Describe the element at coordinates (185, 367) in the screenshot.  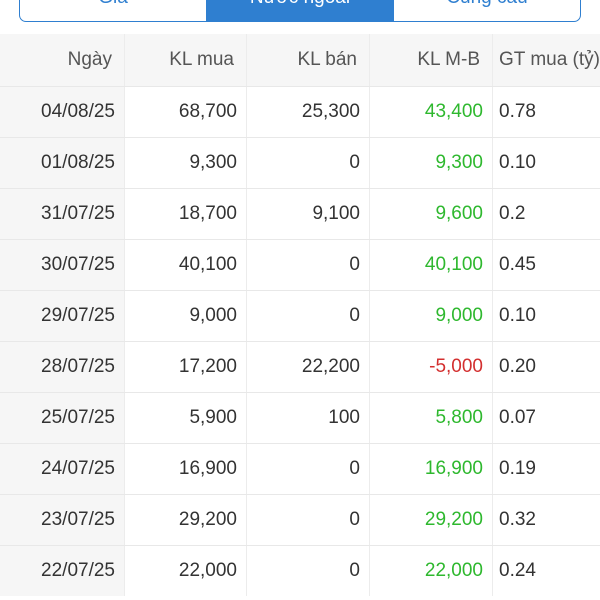
I see `buy-volume-cell: 17,200` at that location.